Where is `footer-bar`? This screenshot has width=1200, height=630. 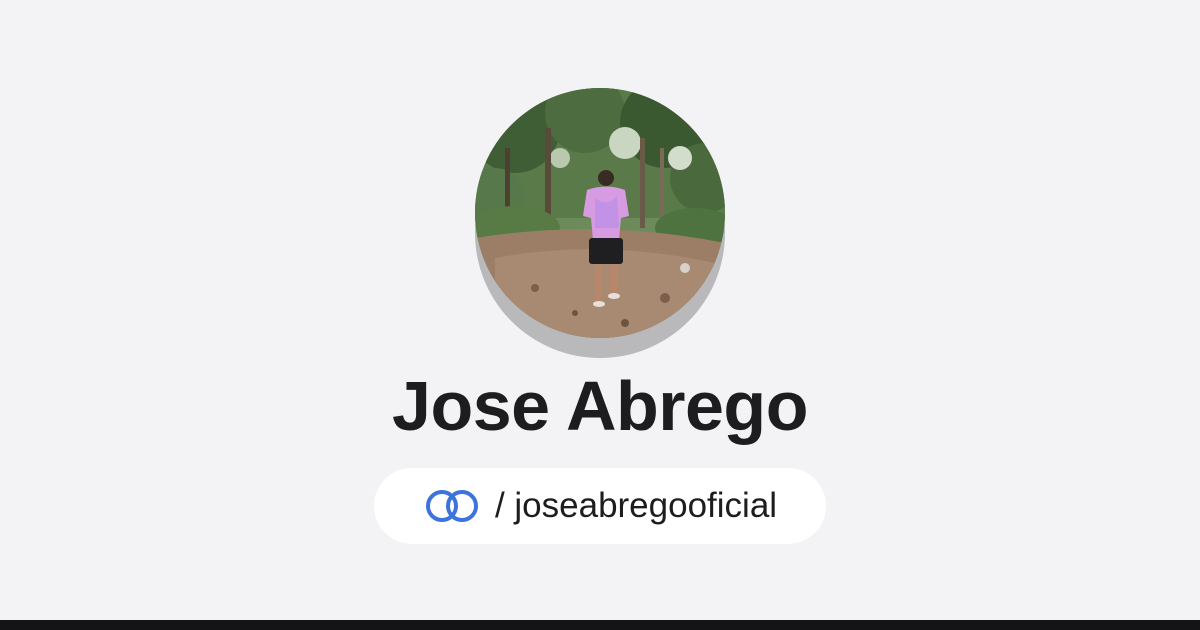
footer-bar is located at coordinates (600, 625).